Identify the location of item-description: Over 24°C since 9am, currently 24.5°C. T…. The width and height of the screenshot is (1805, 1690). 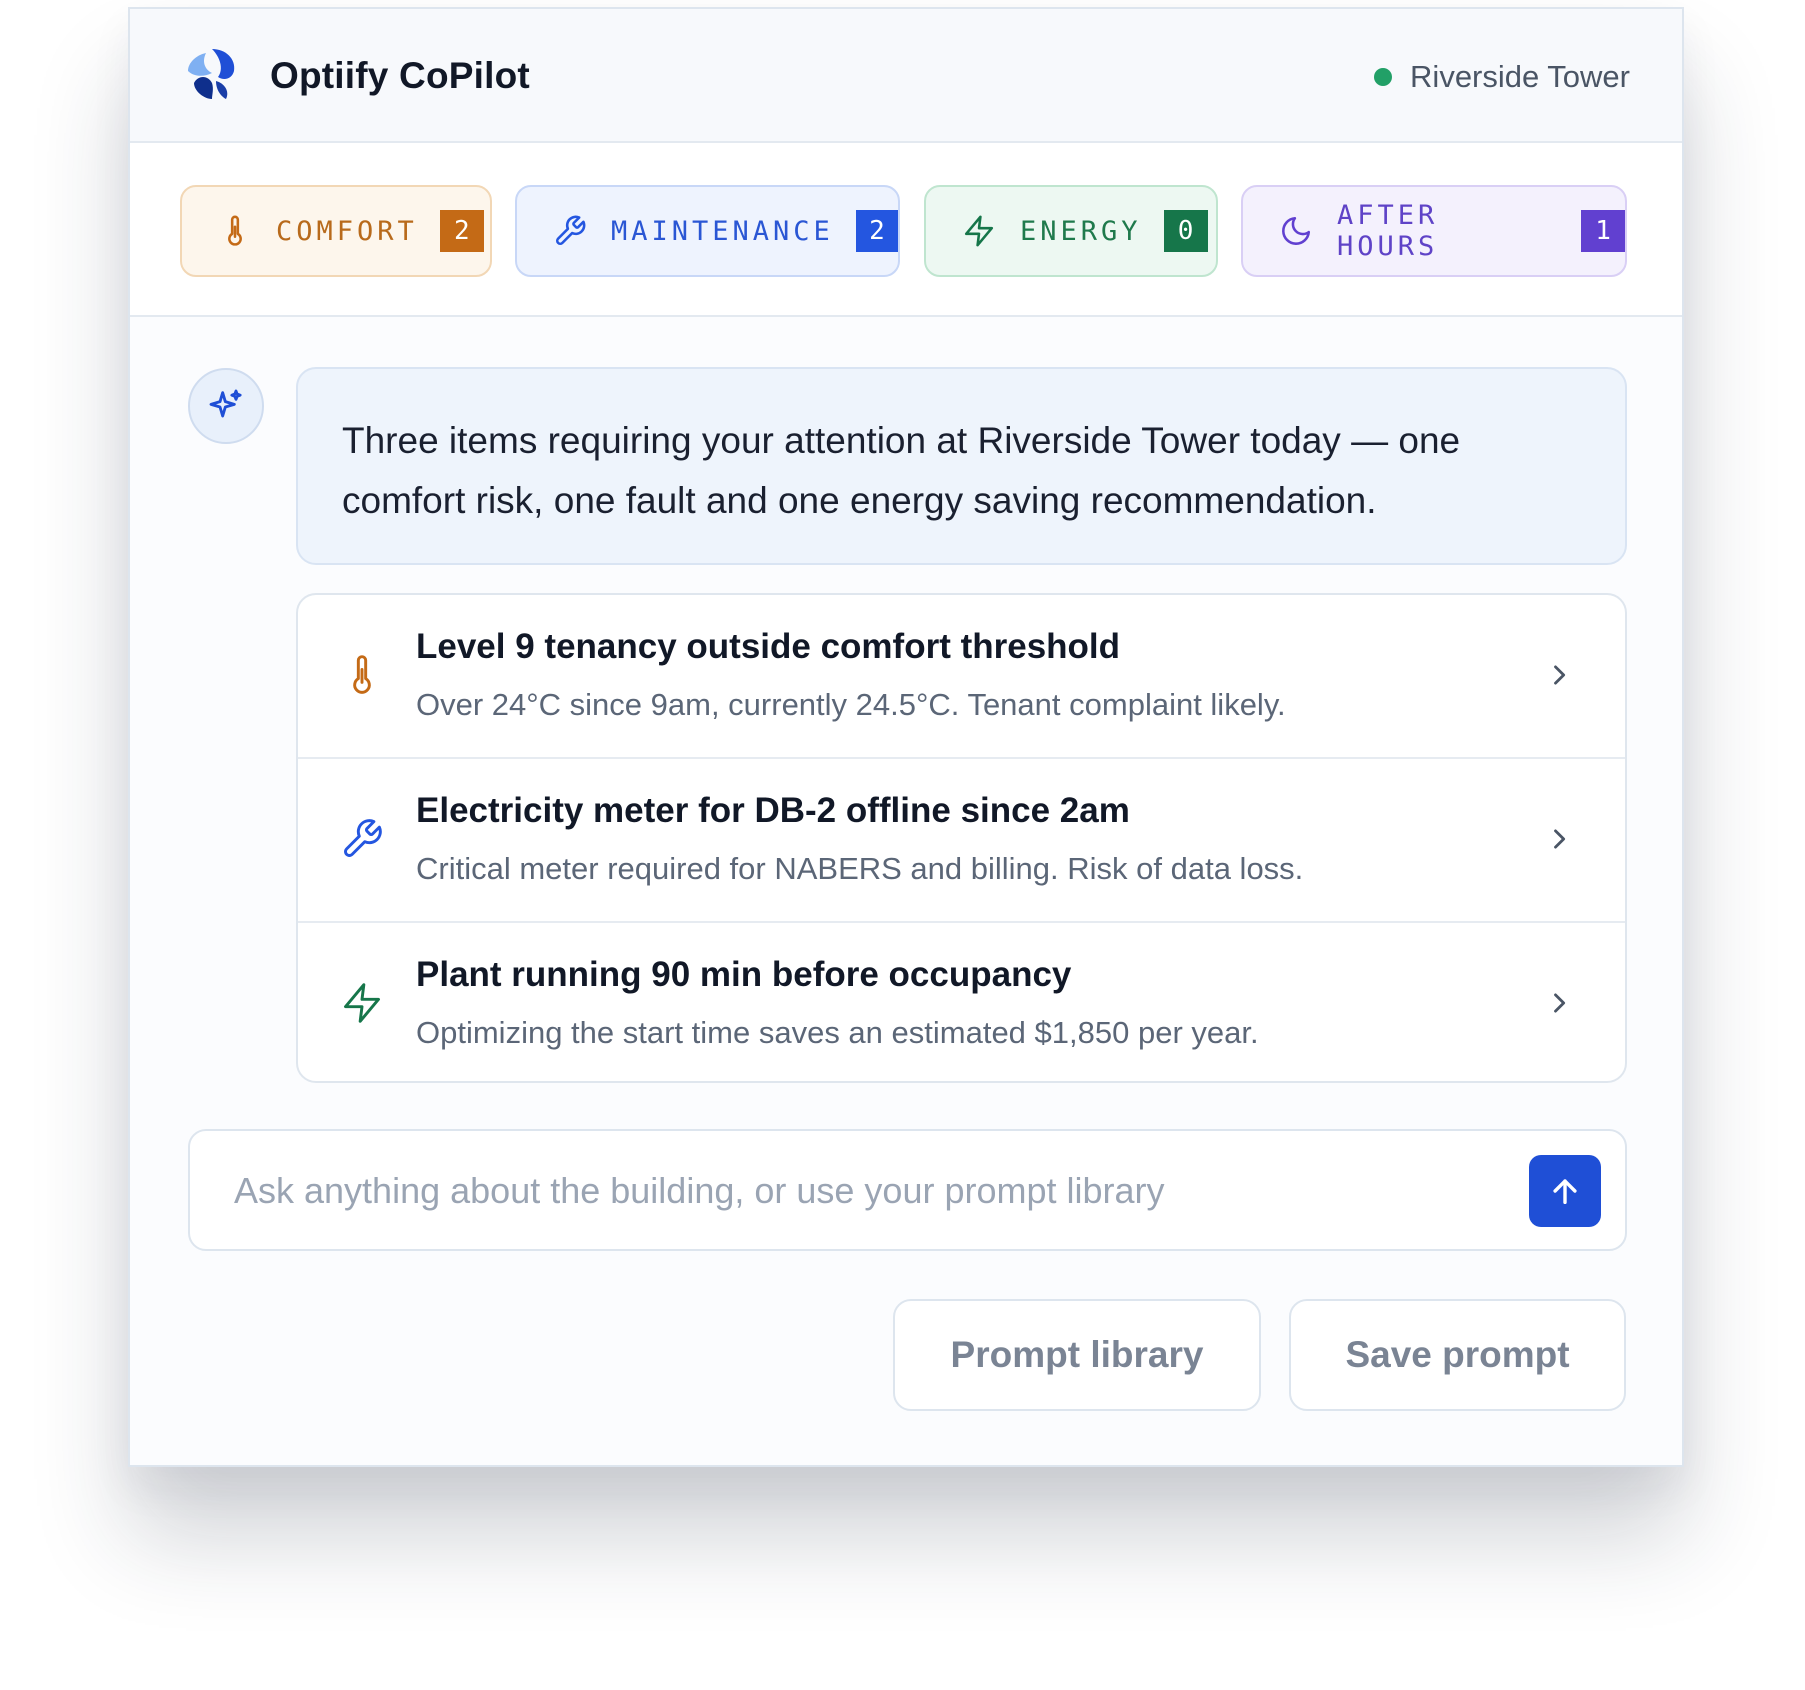
(851, 704).